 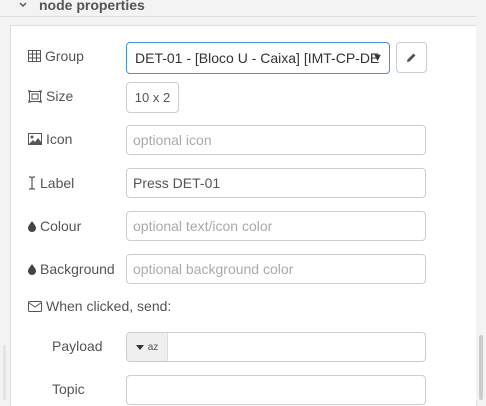 I want to click on chevron-down-icon, so click(x=23, y=4).